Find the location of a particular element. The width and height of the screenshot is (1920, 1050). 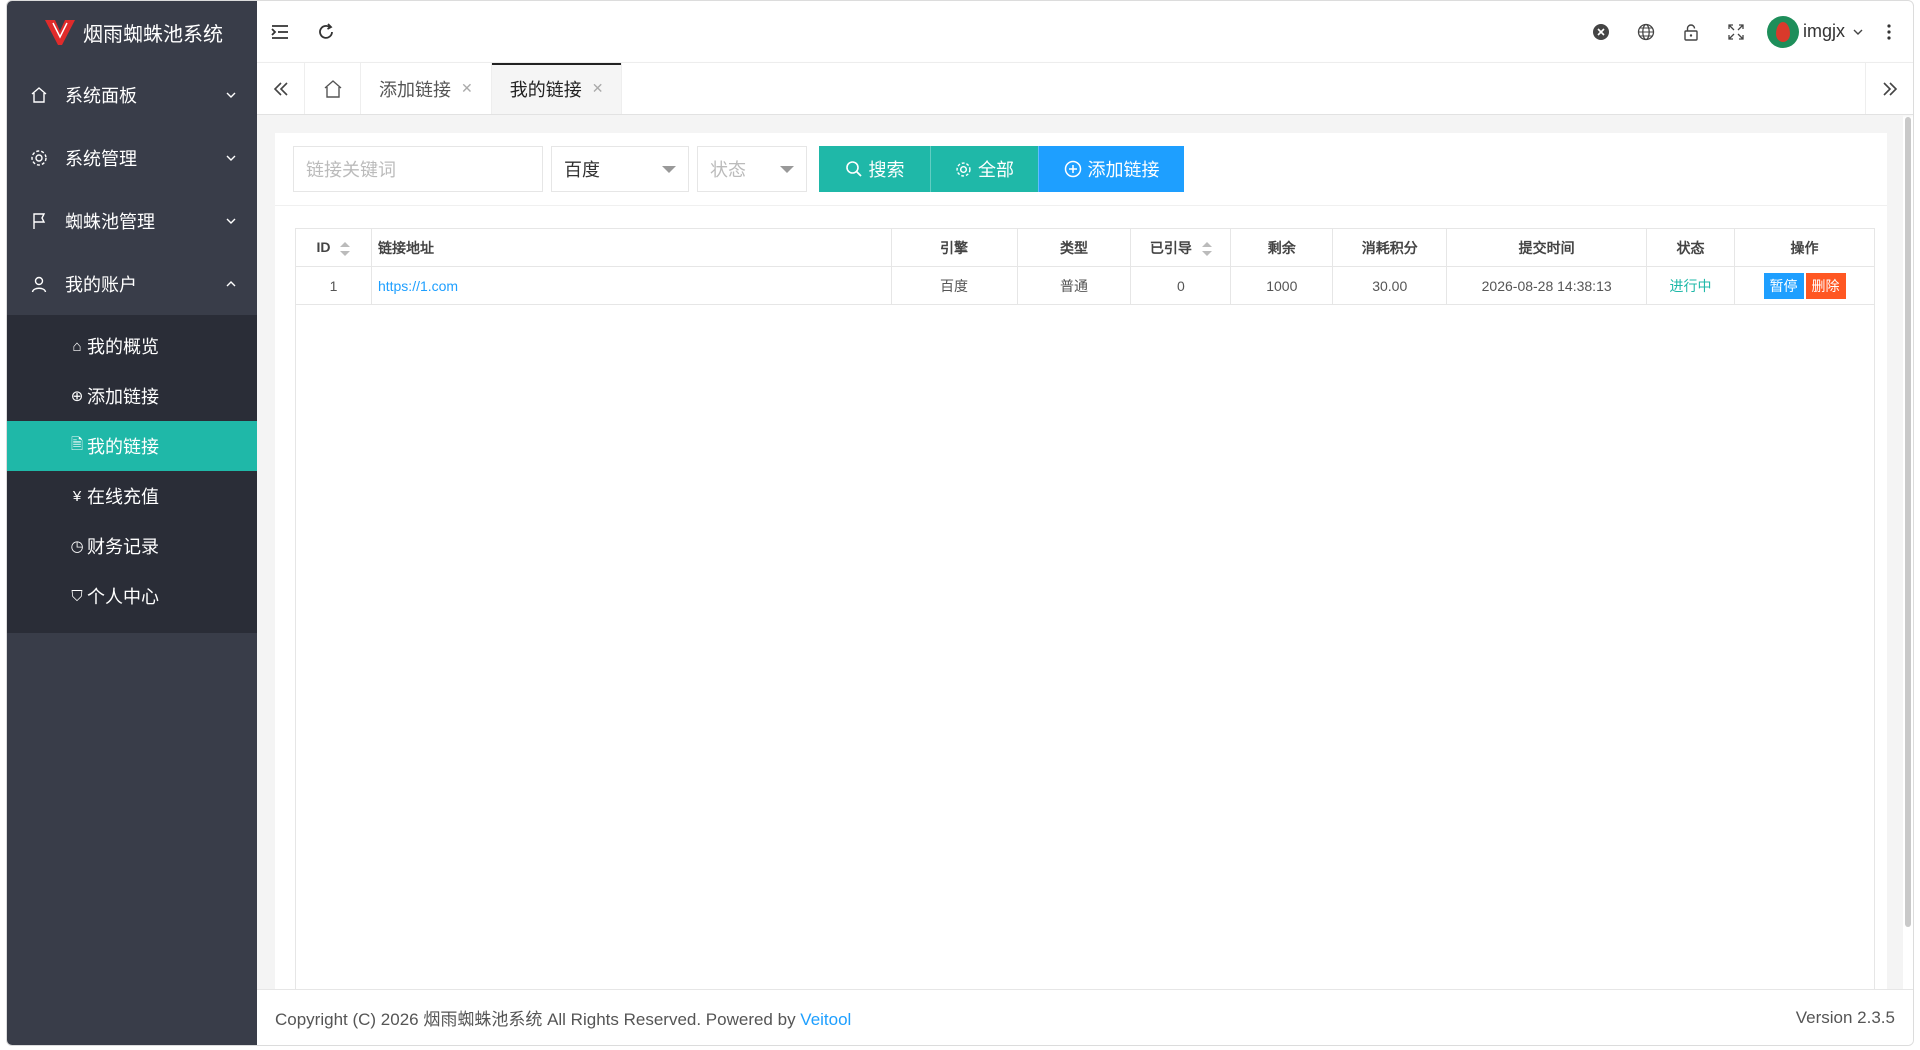

close-circle-icon is located at coordinates (1601, 31).